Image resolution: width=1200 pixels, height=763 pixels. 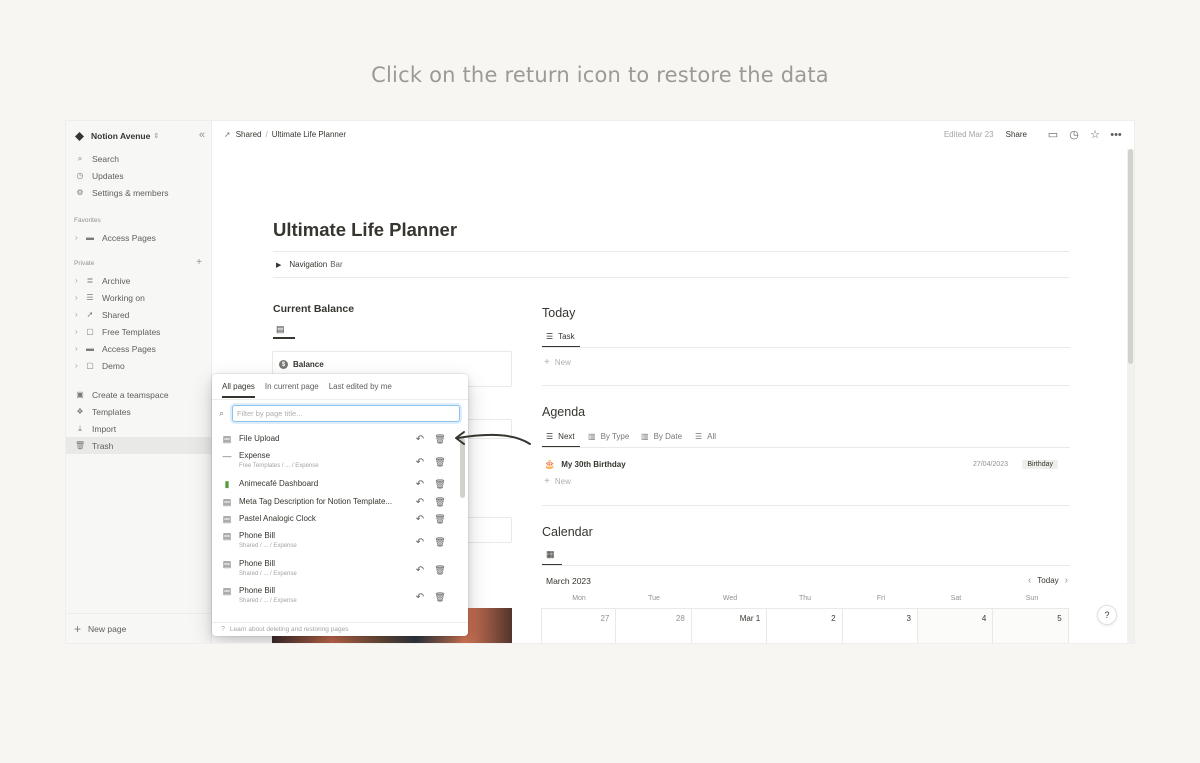 What do you see at coordinates (129, 348) in the screenshot?
I see `sidebar-item-label: Access Pages` at bounding box center [129, 348].